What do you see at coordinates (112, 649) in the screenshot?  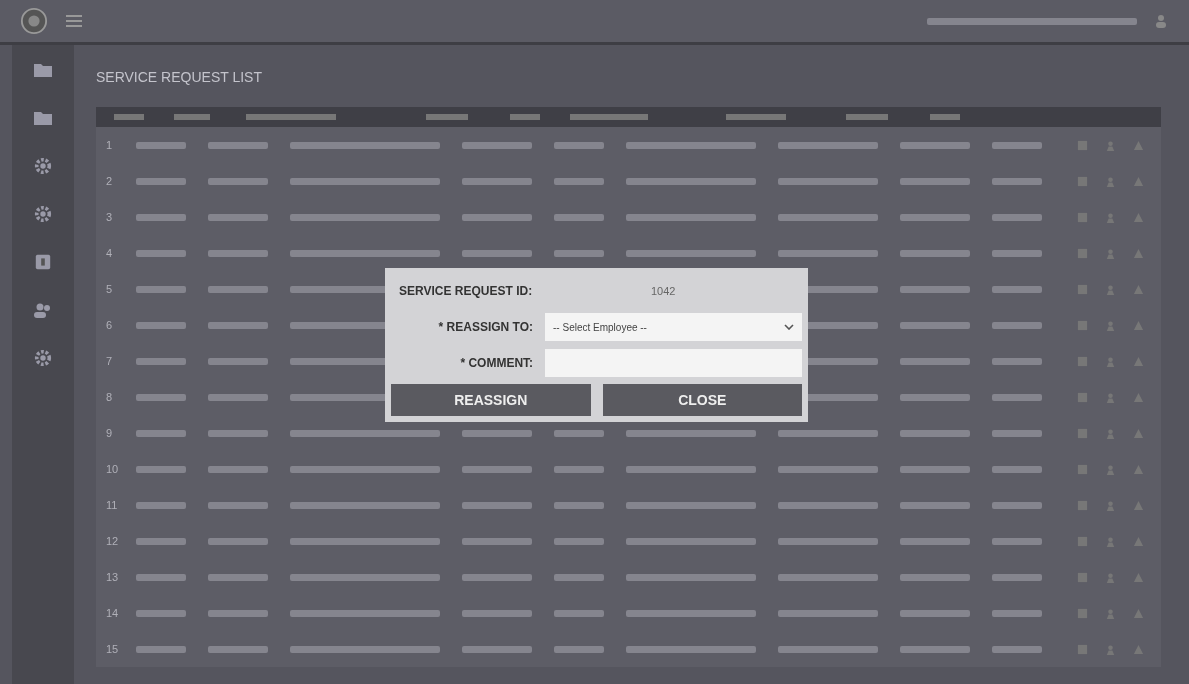 I see `row-number: 15` at bounding box center [112, 649].